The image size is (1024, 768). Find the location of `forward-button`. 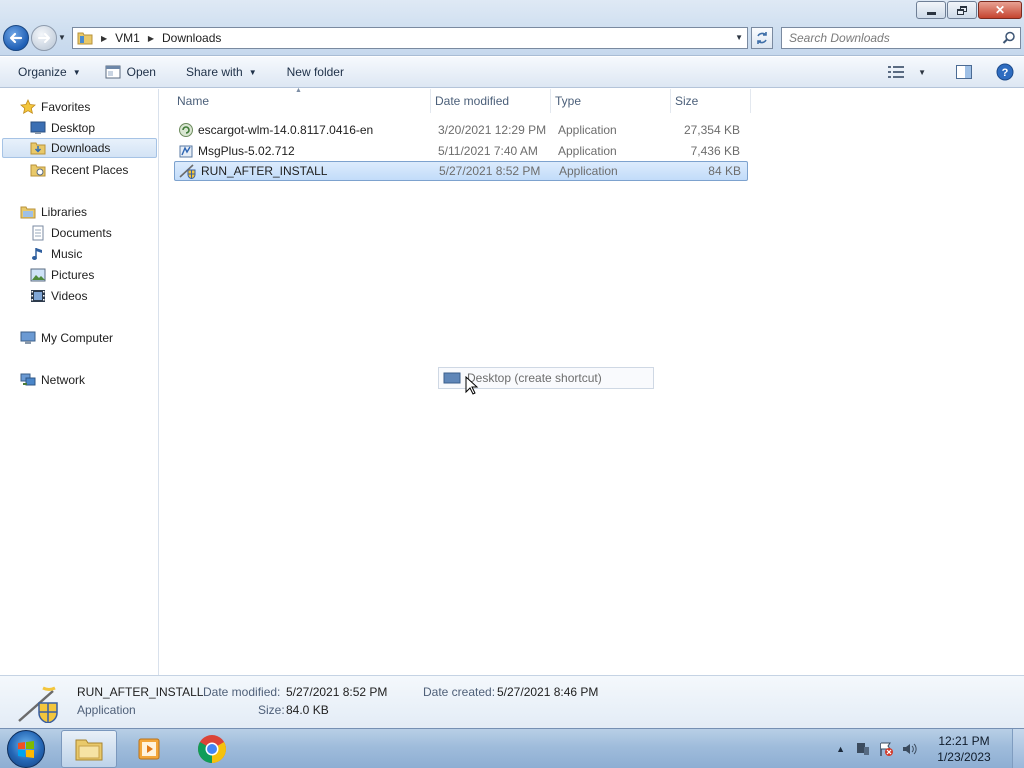

forward-button is located at coordinates (44, 38).